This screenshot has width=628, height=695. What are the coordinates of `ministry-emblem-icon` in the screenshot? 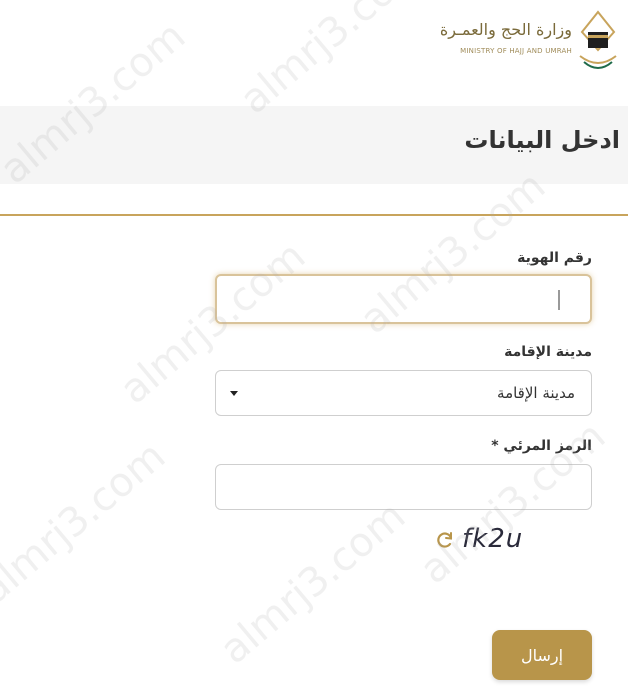 It's located at (598, 39).